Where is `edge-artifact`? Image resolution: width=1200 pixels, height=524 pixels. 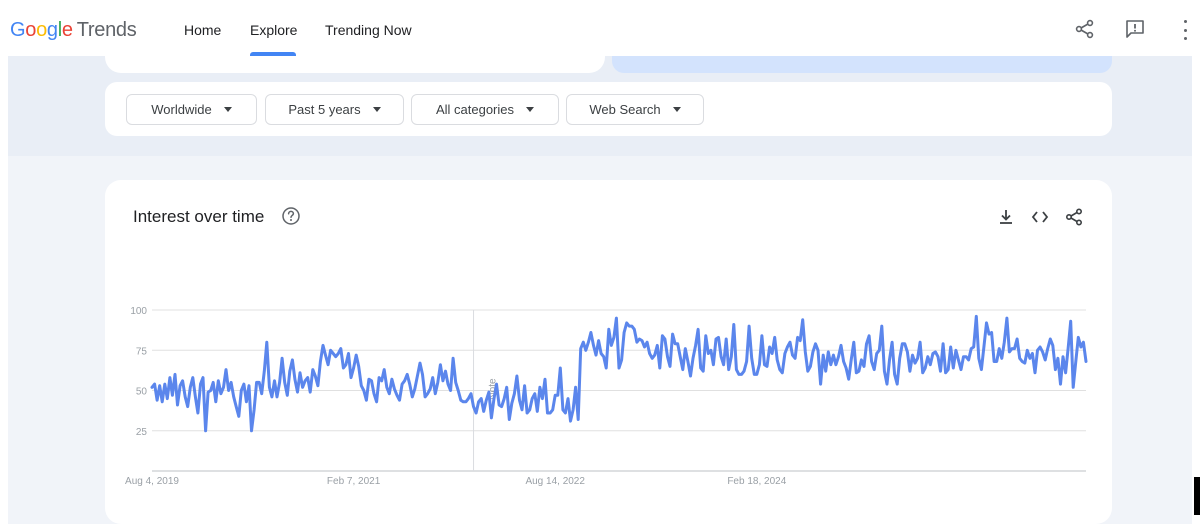 edge-artifact is located at coordinates (1197, 496).